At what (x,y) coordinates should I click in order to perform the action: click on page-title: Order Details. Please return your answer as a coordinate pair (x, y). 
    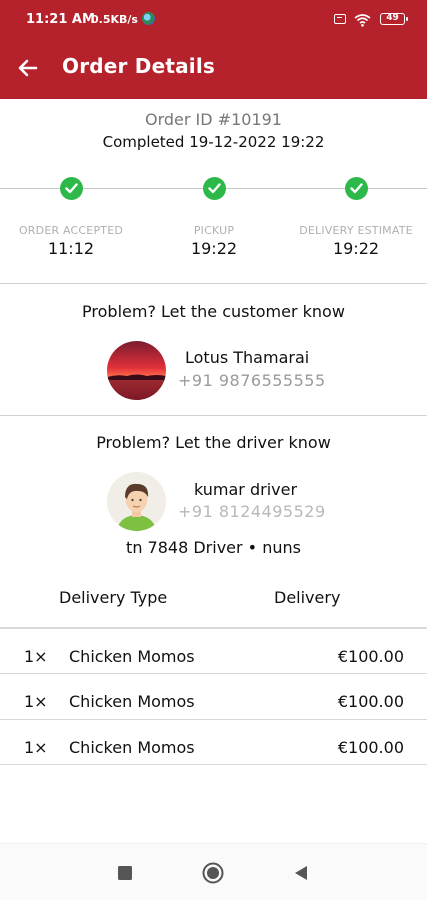
    Looking at the image, I should click on (139, 66).